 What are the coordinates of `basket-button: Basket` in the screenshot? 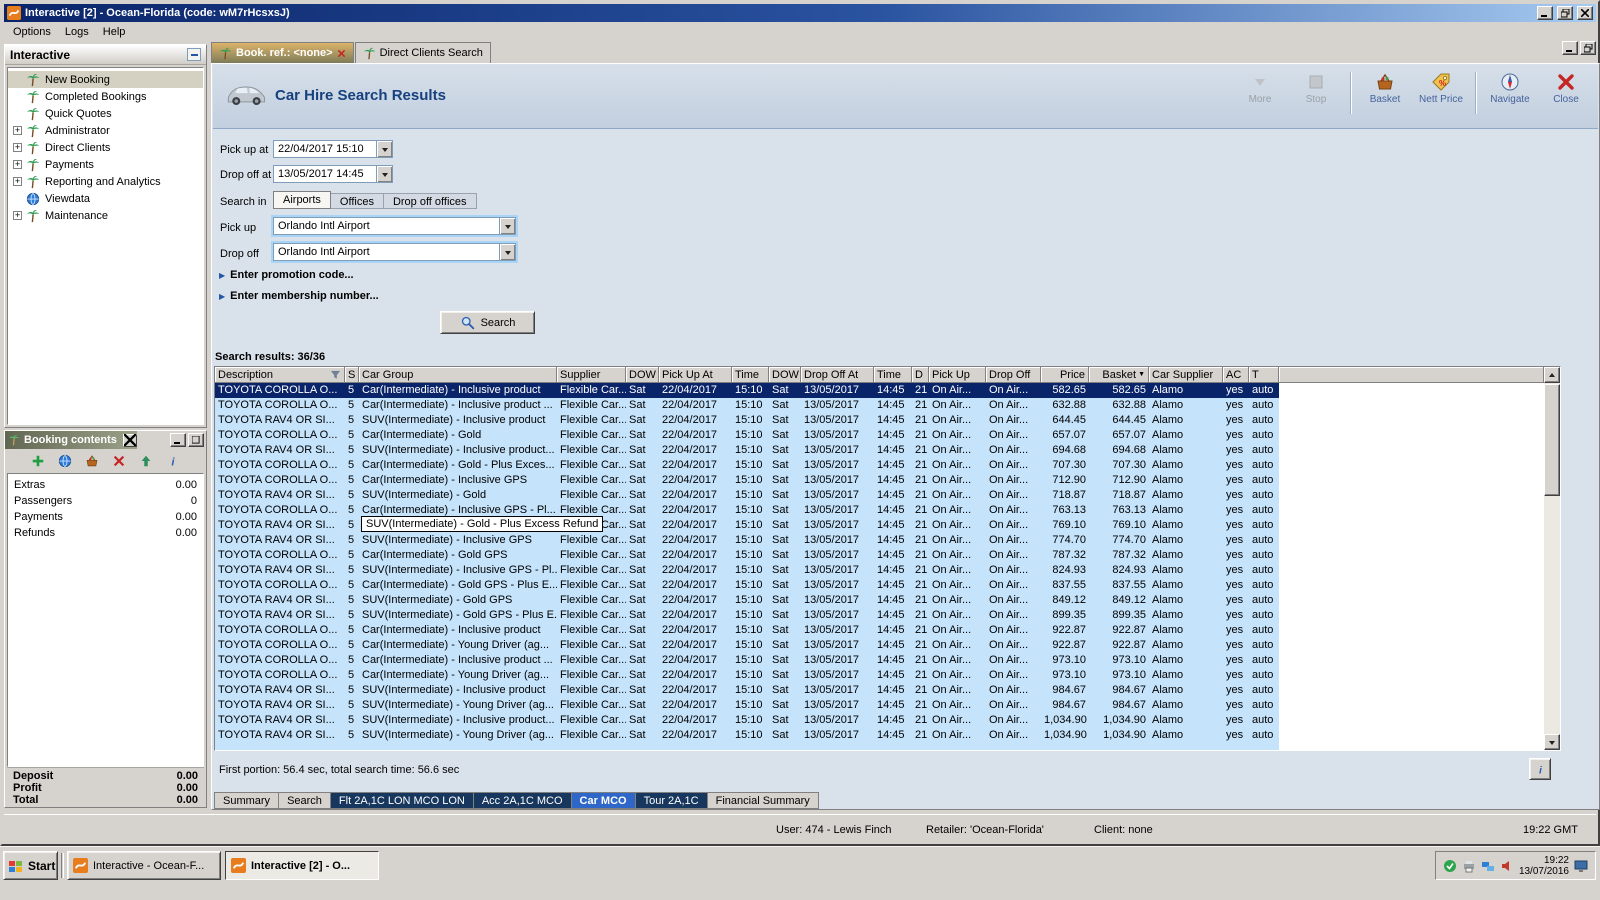 It's located at (1385, 88).